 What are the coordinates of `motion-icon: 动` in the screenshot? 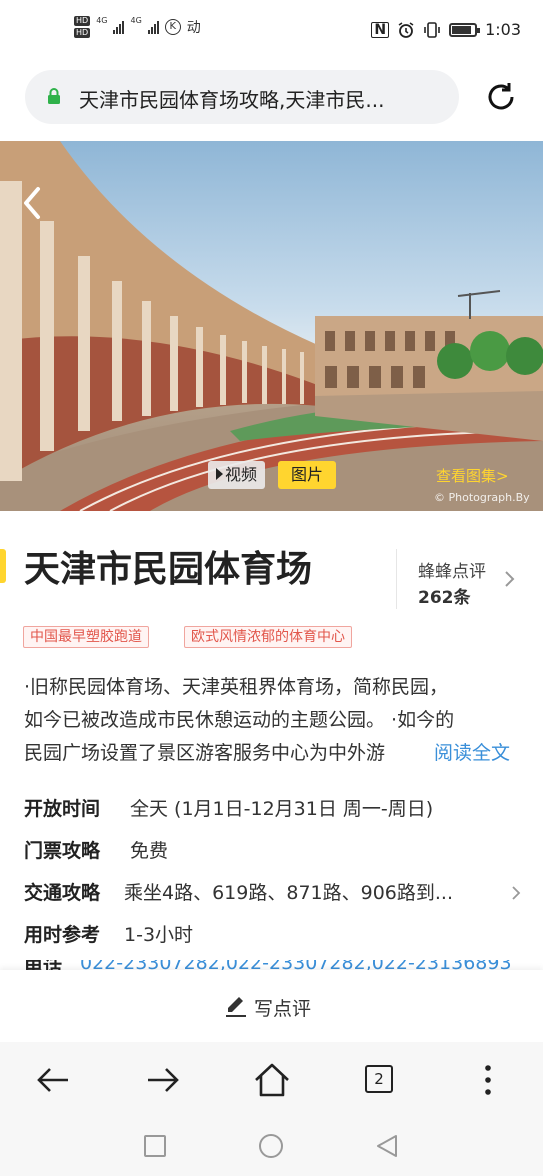 It's located at (193, 28).